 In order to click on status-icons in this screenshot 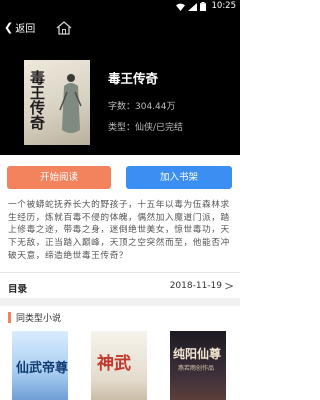, I will do `click(191, 6)`.